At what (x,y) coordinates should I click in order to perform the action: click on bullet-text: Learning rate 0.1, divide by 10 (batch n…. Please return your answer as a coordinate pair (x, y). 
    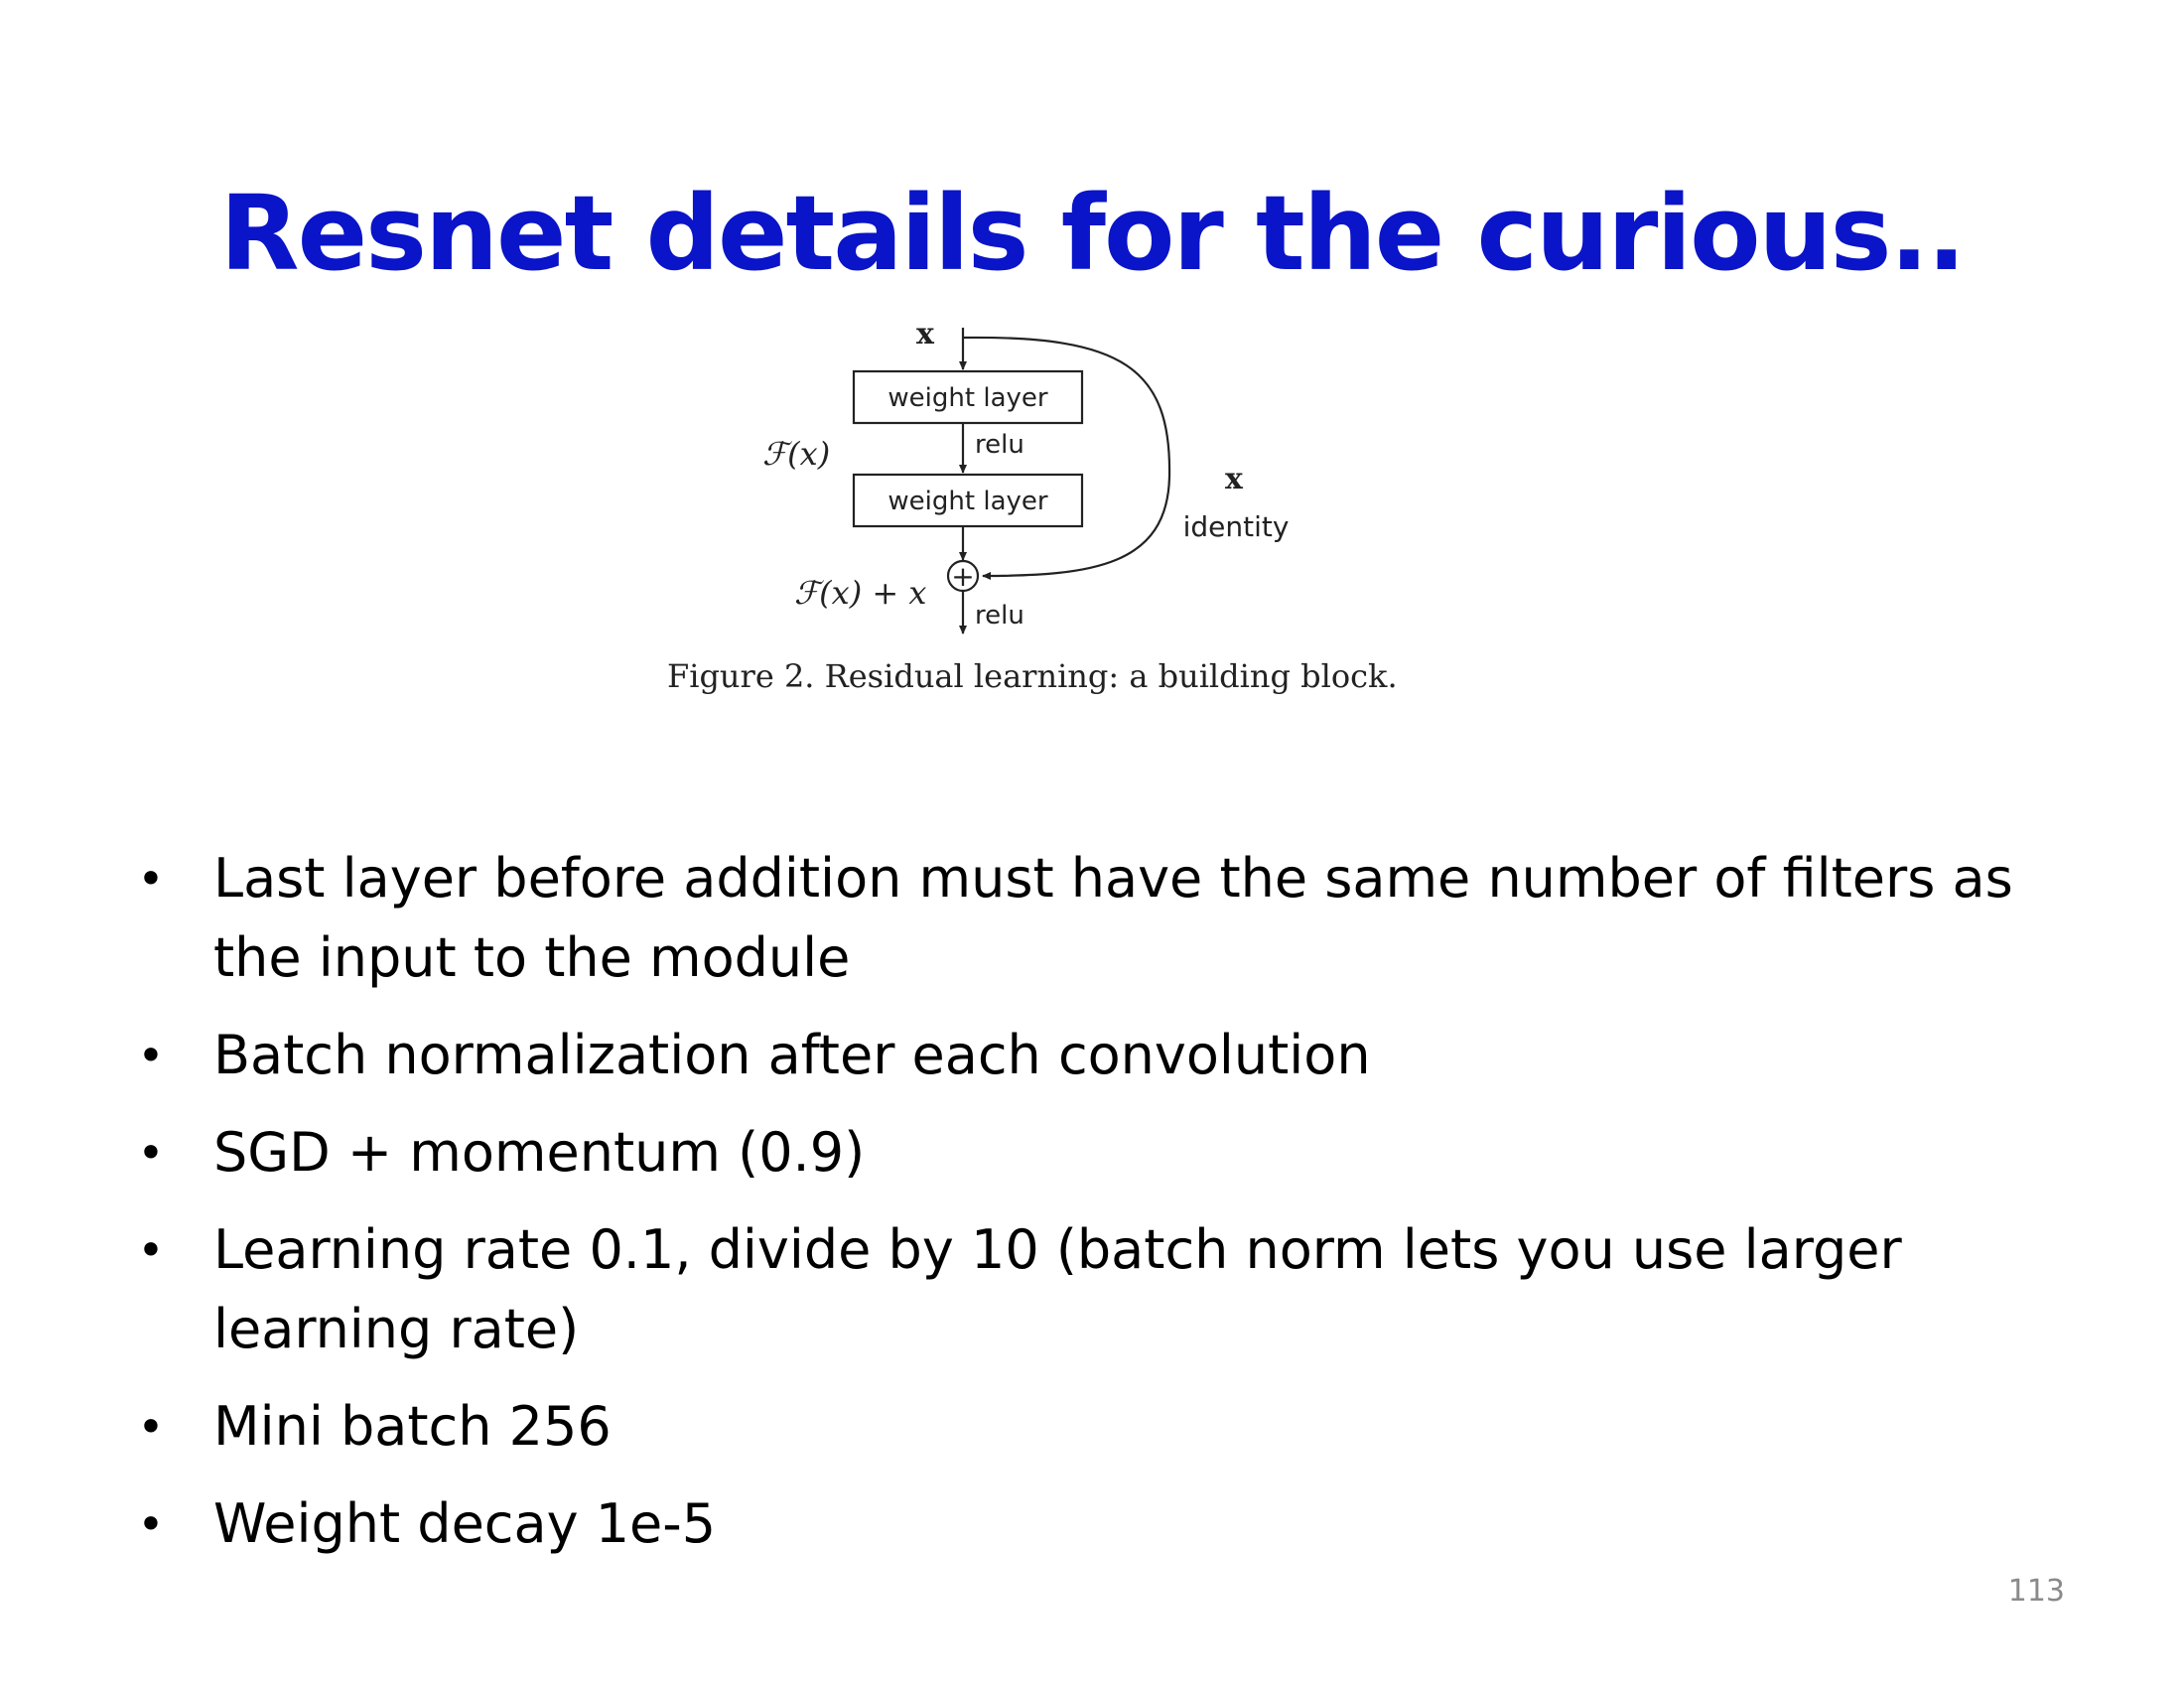
    Looking at the image, I should click on (1057, 1289).